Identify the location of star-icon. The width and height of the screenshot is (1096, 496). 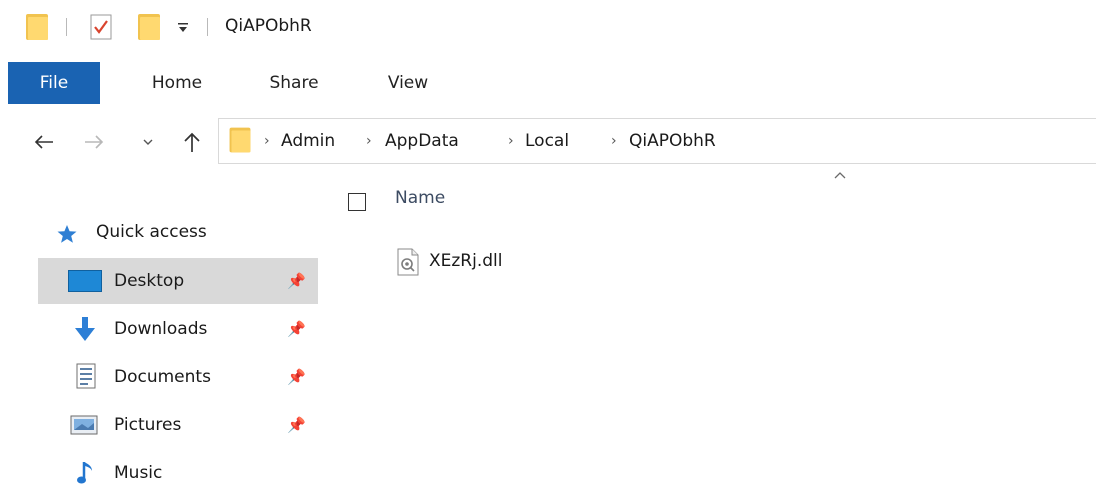
(67, 234).